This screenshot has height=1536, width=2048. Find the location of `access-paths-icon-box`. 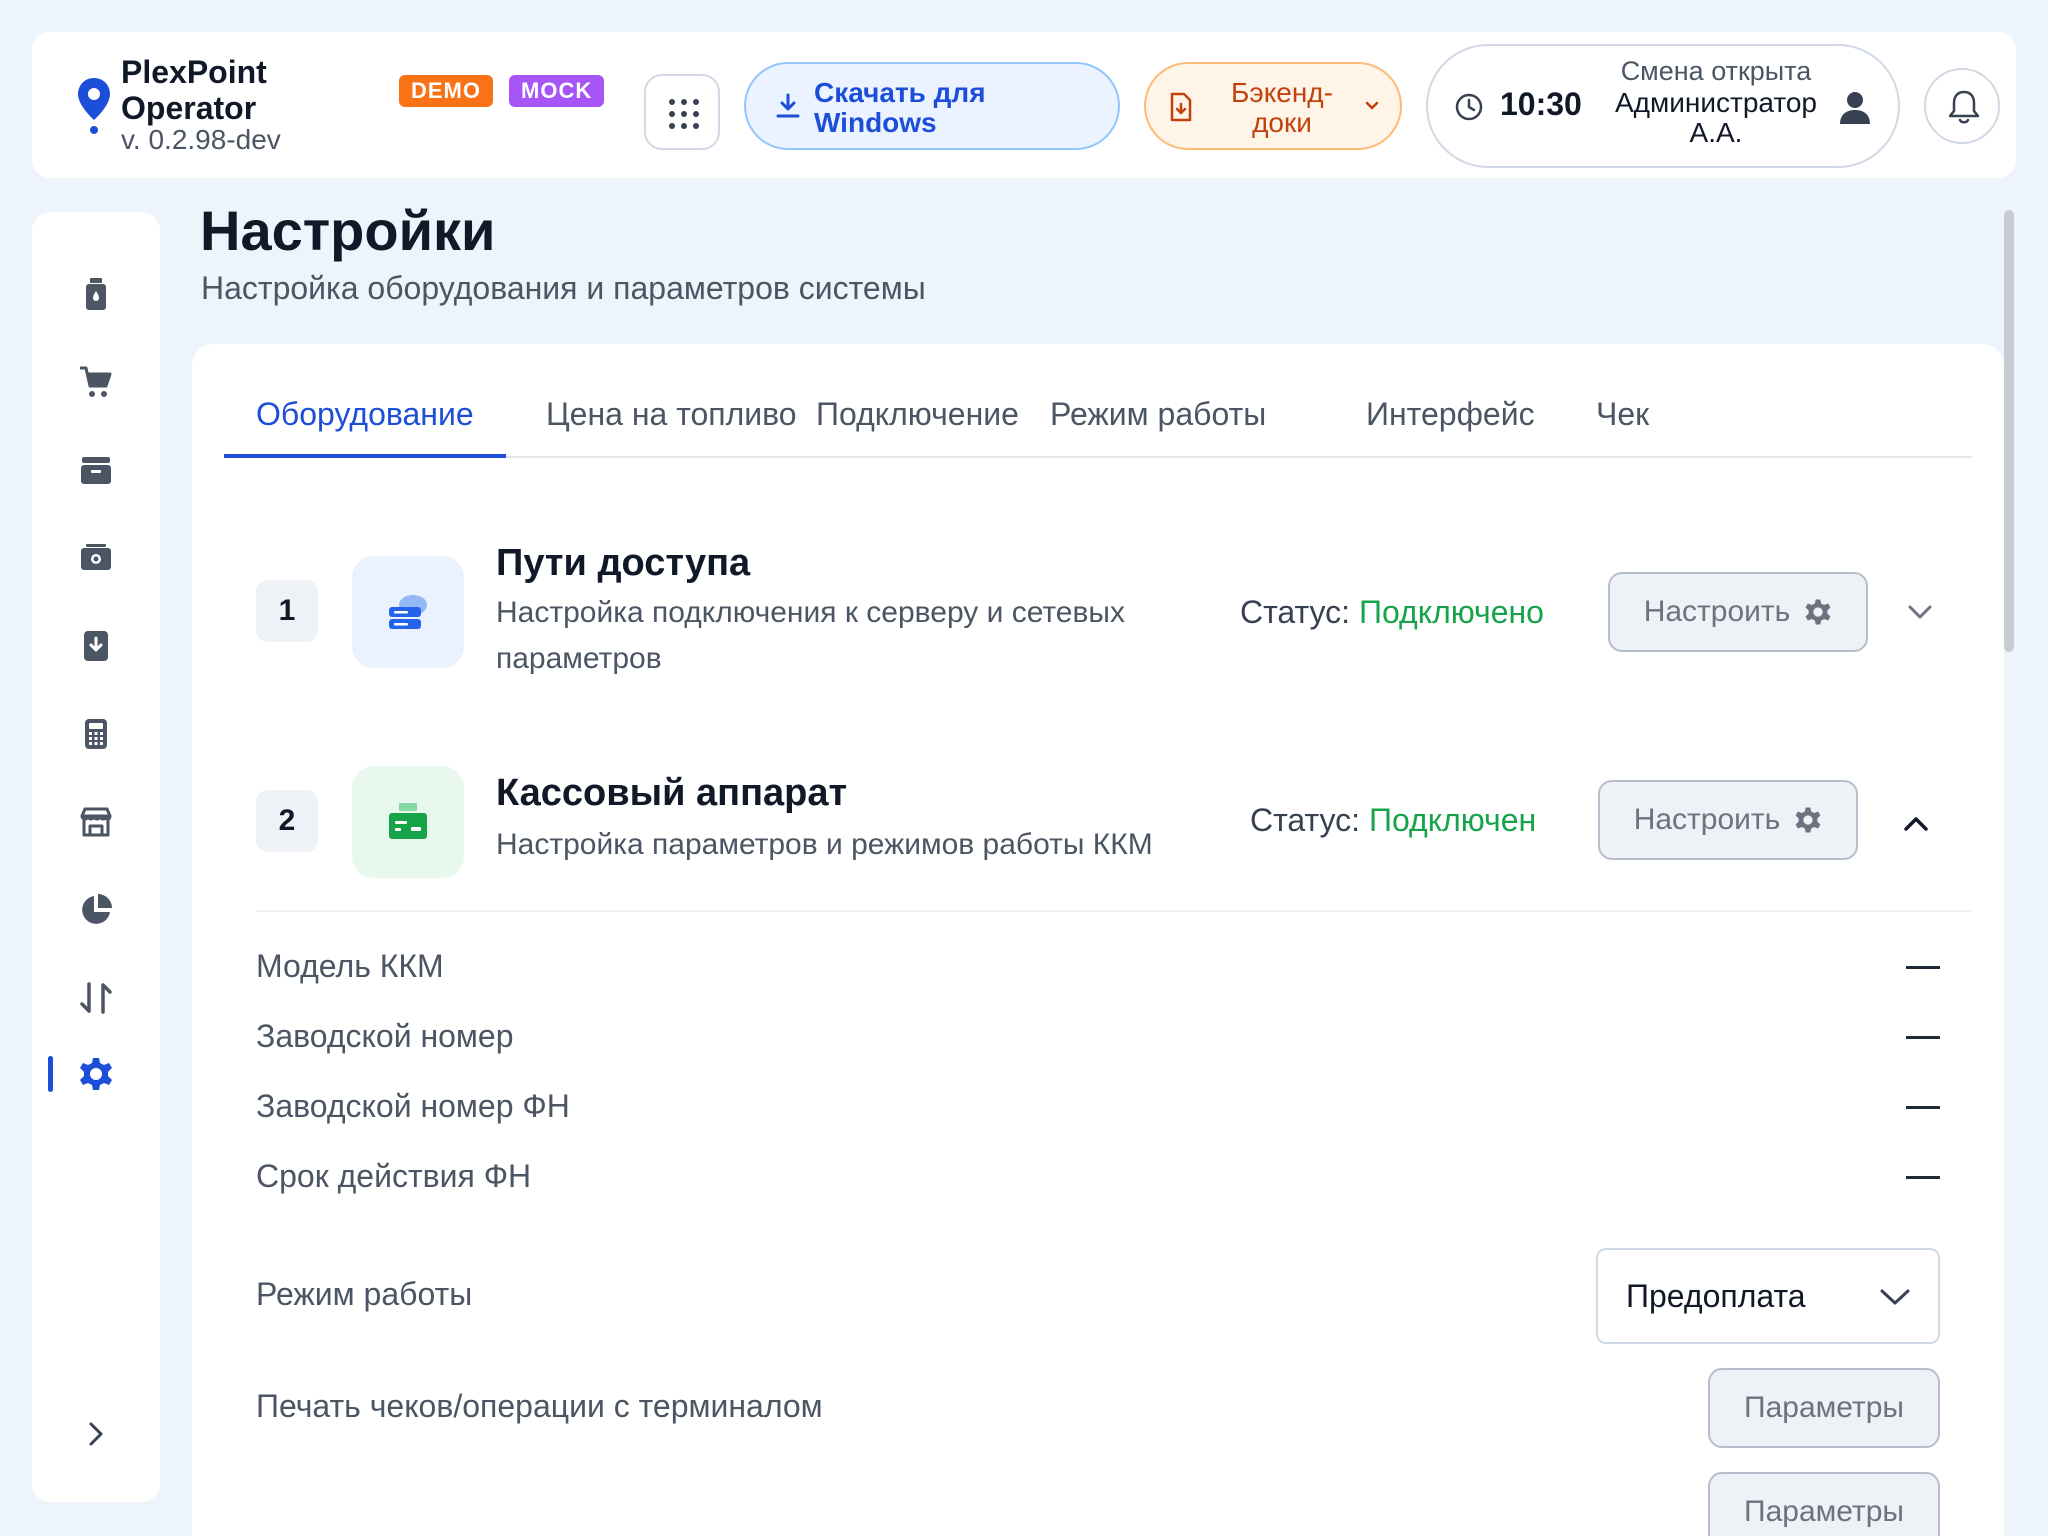

access-paths-icon-box is located at coordinates (408, 612).